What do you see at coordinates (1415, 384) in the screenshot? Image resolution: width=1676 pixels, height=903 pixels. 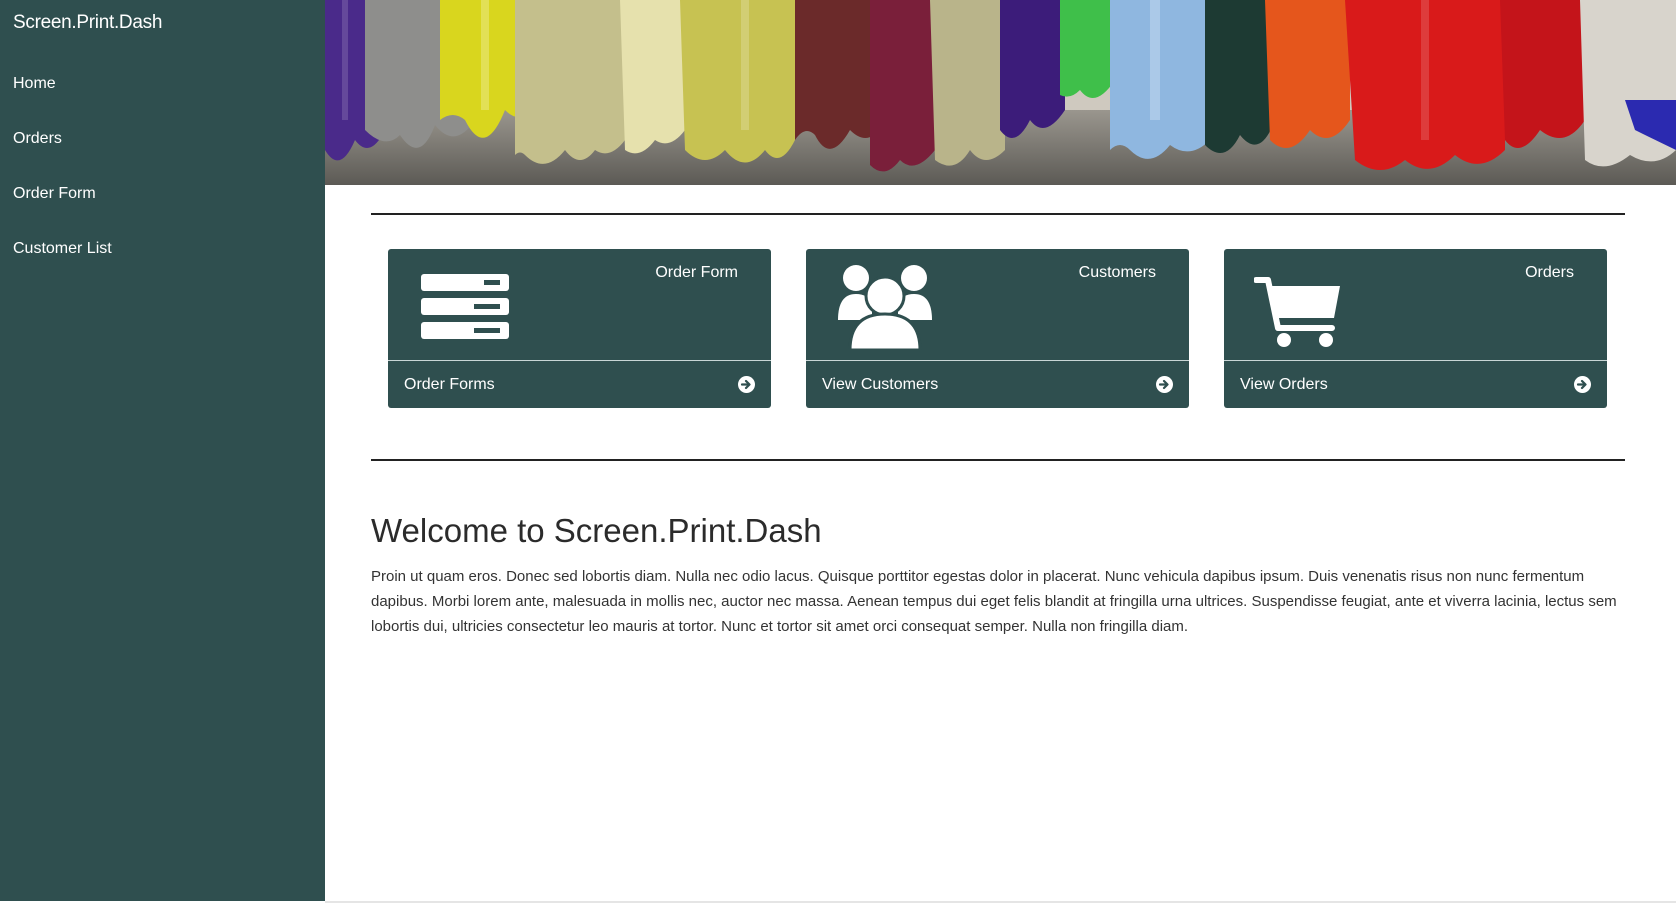 I see `view-orders-link: View Orders` at bounding box center [1415, 384].